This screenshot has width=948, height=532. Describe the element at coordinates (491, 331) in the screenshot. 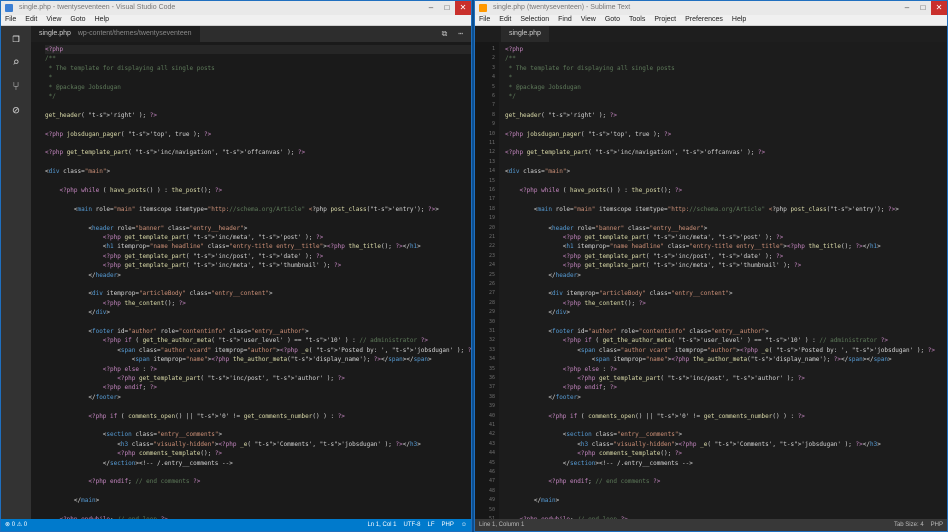

I see `line-number: 31` at that location.